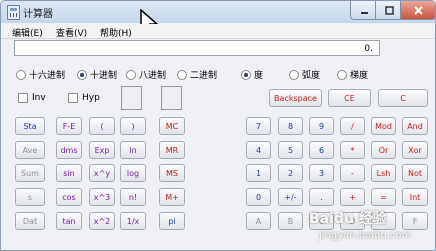 The height and width of the screenshot is (251, 436). Describe the element at coordinates (197, 48) in the screenshot. I see `result-display: 0.` at that location.